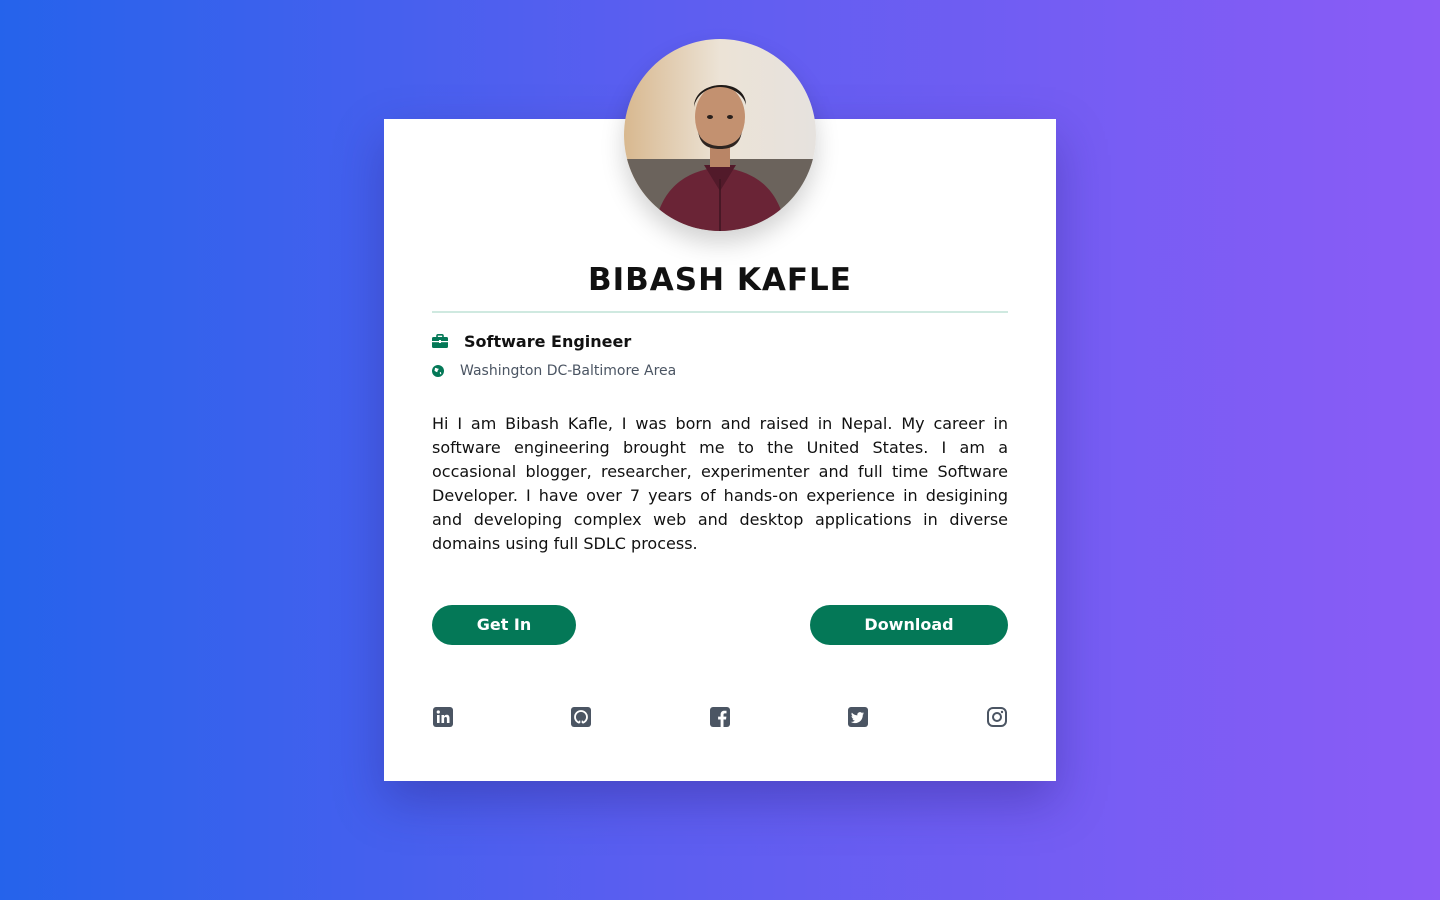  Describe the element at coordinates (443, 717) in the screenshot. I see `linkedin-icon` at that location.